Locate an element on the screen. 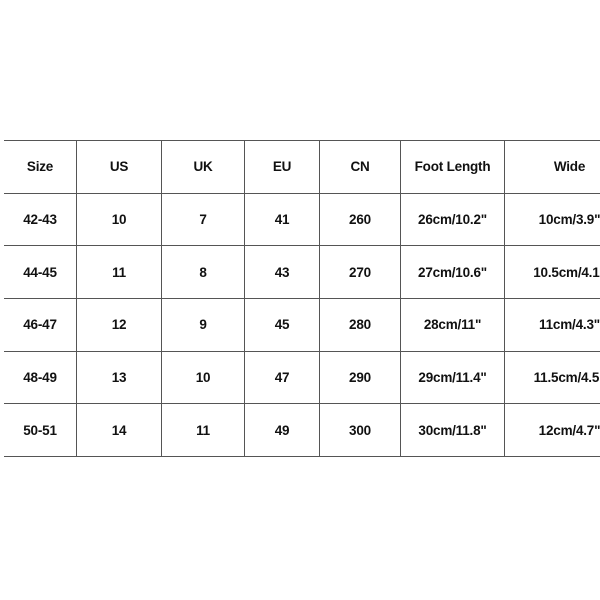  cell-foot-length: 26cm/10.2" is located at coordinates (452, 219).